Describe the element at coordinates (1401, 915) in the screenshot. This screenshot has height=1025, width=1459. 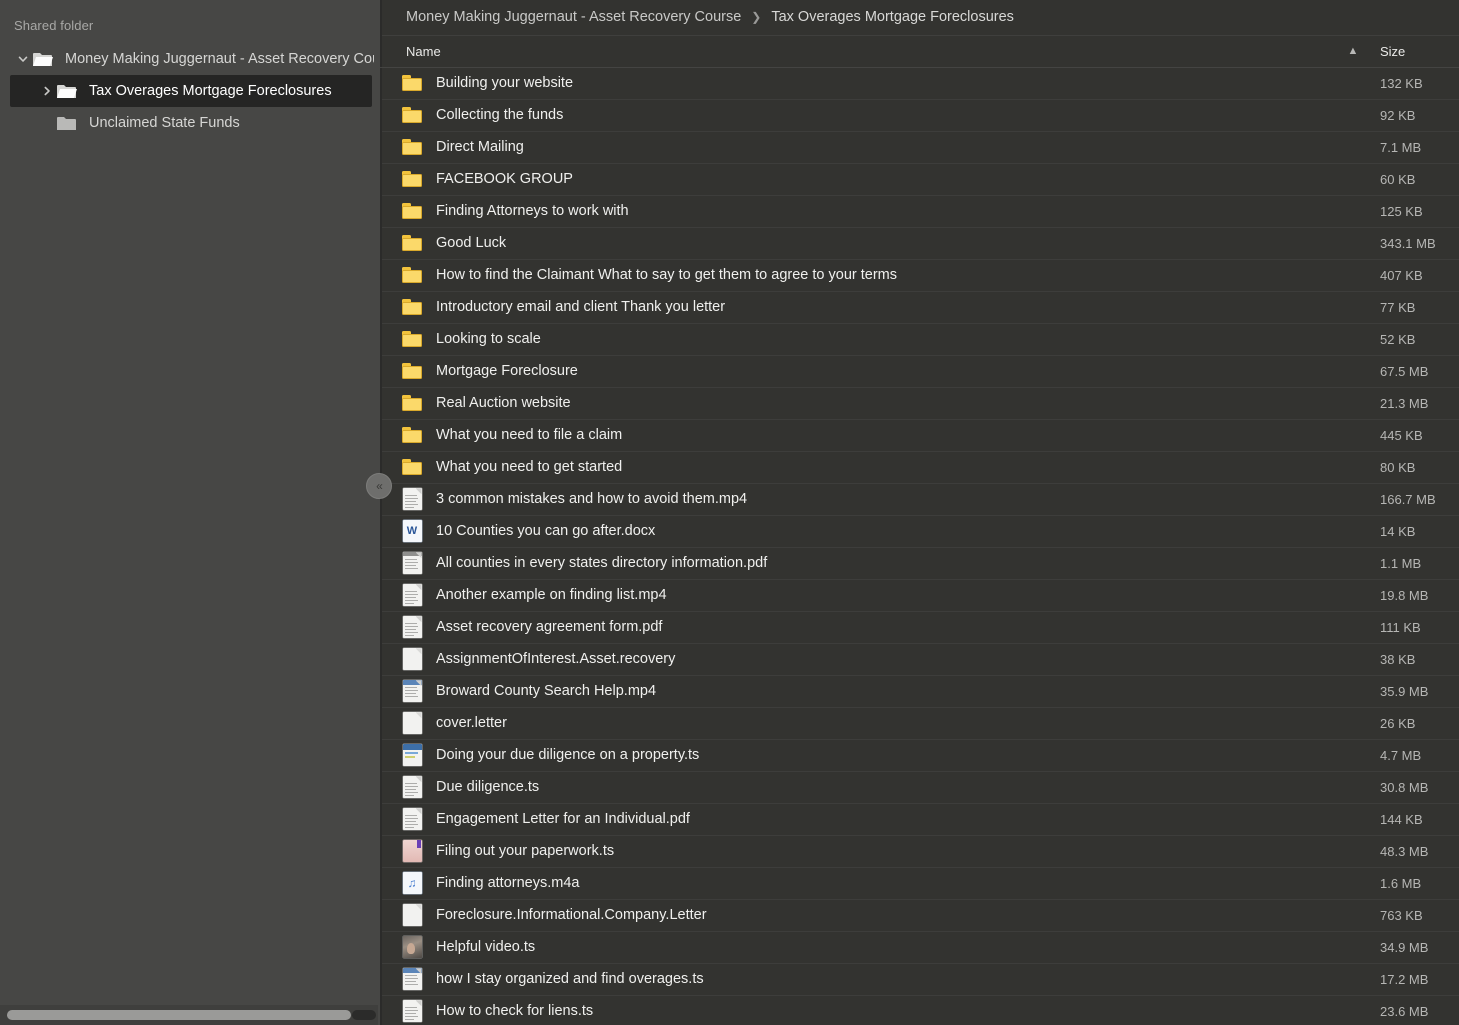
I see `file-size: 763 KB` at that location.